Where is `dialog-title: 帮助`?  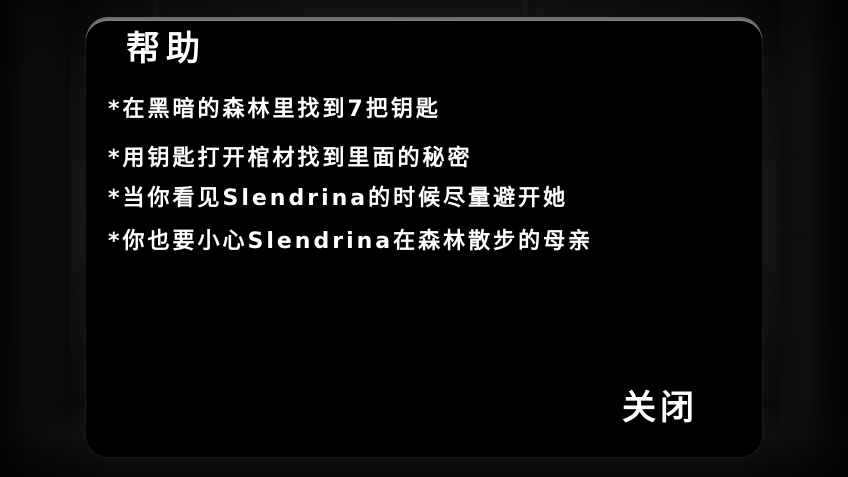 dialog-title: 帮助 is located at coordinates (166, 49).